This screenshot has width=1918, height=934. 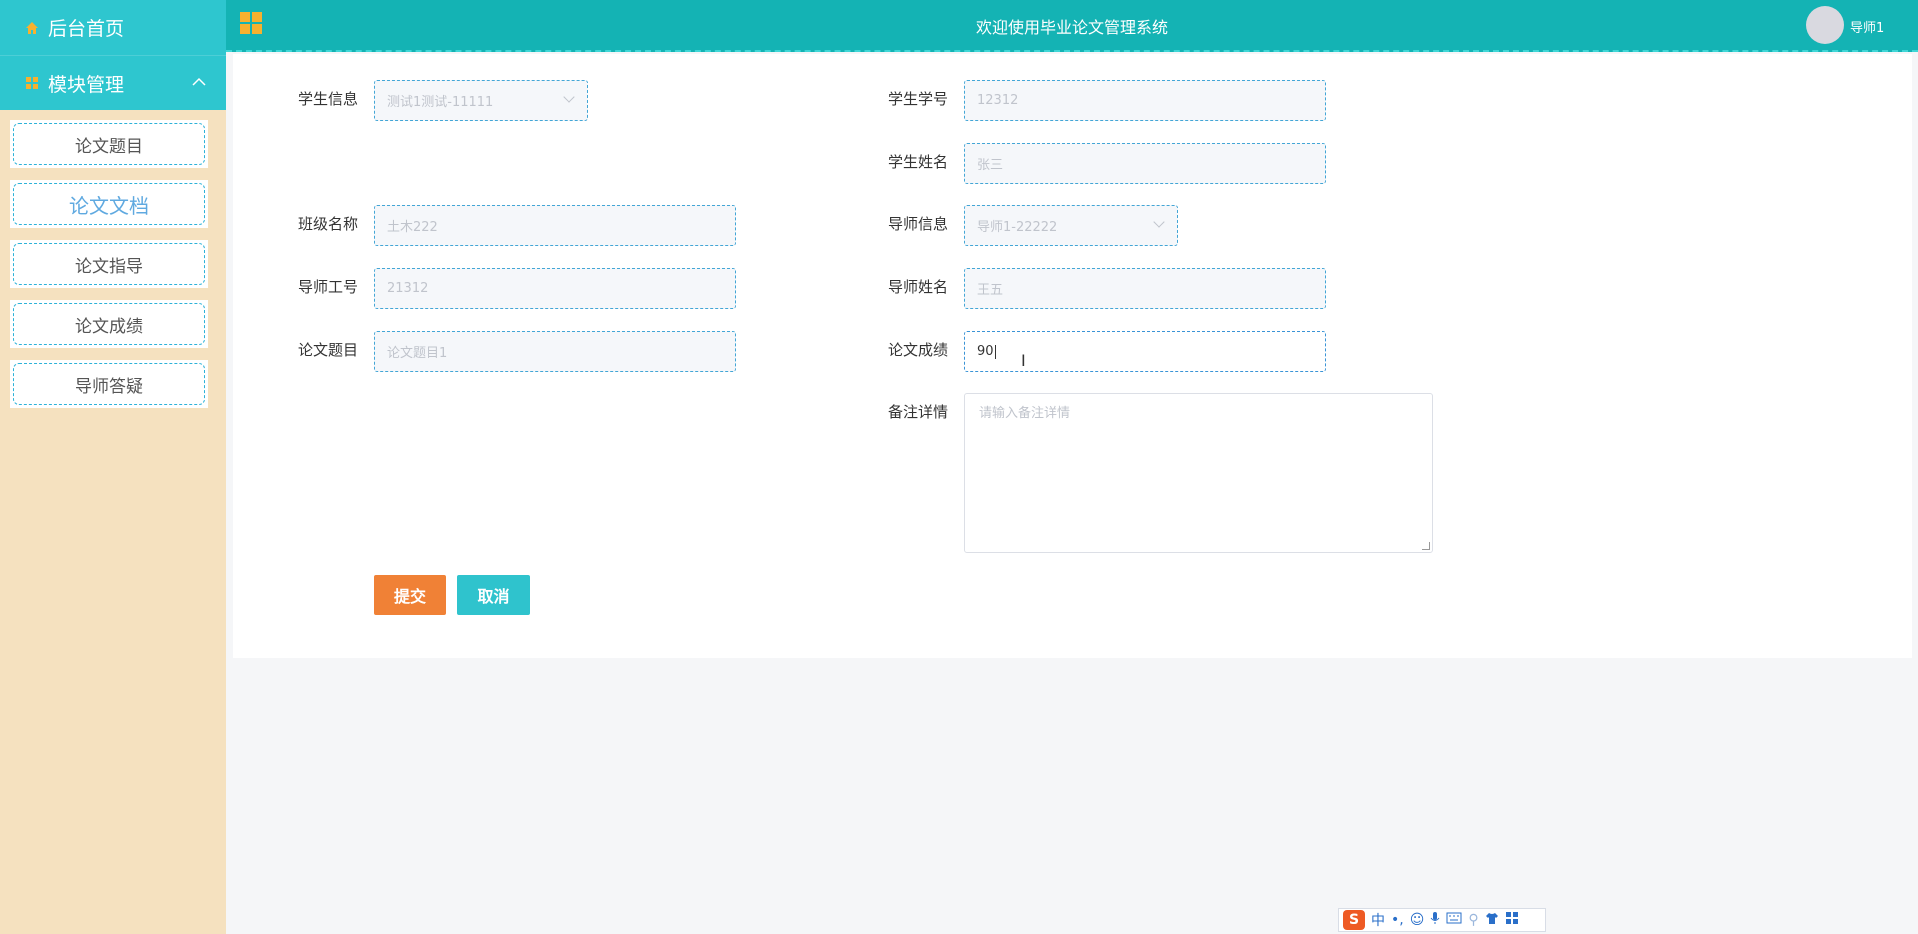 I want to click on paper-score-label: 论文成绩, so click(x=918, y=350).